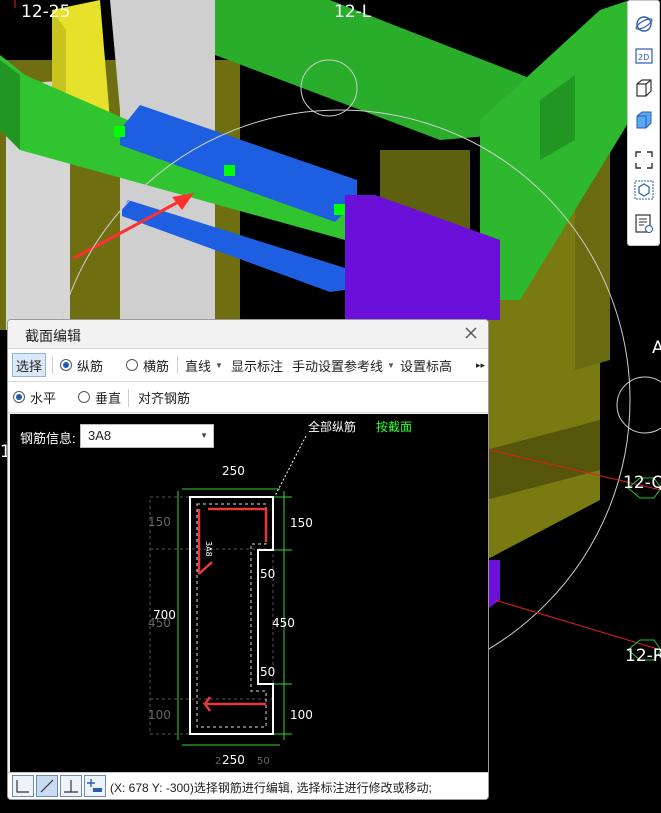 Image resolution: width=661 pixels, height=813 pixels. I want to click on by-section-text: 按截面, so click(394, 427).